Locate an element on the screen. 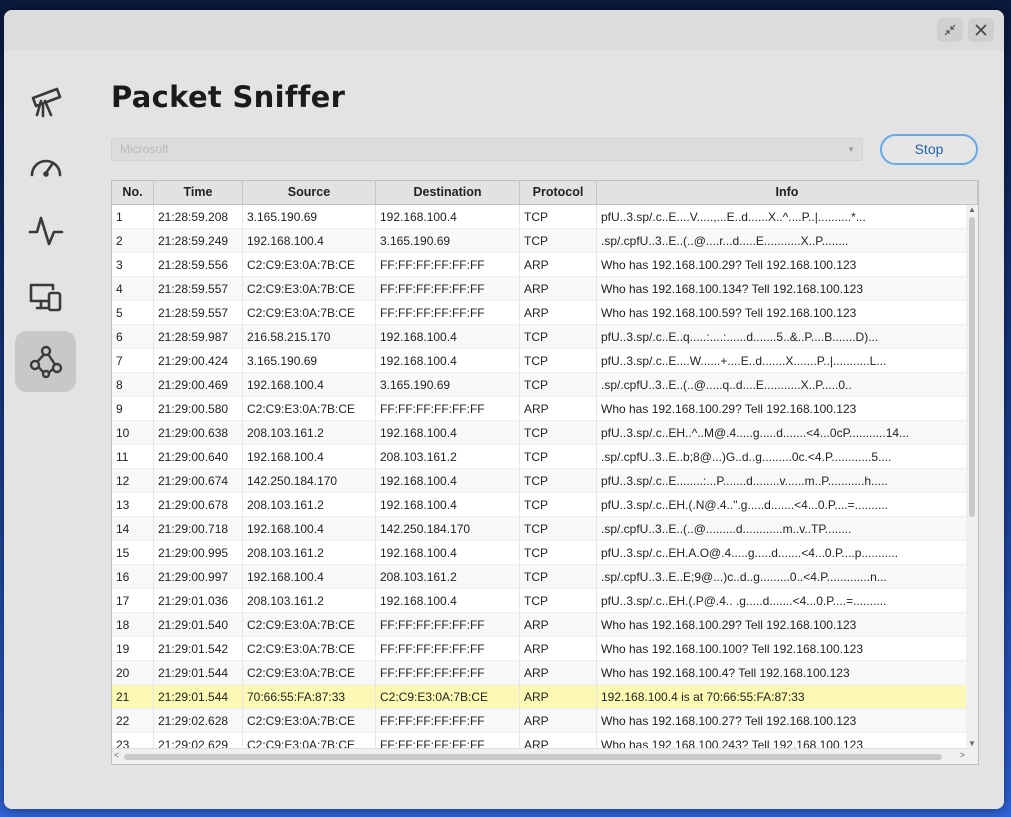 This screenshot has height=817, width=1011. sidebar-item-telescope is located at coordinates (45, 100).